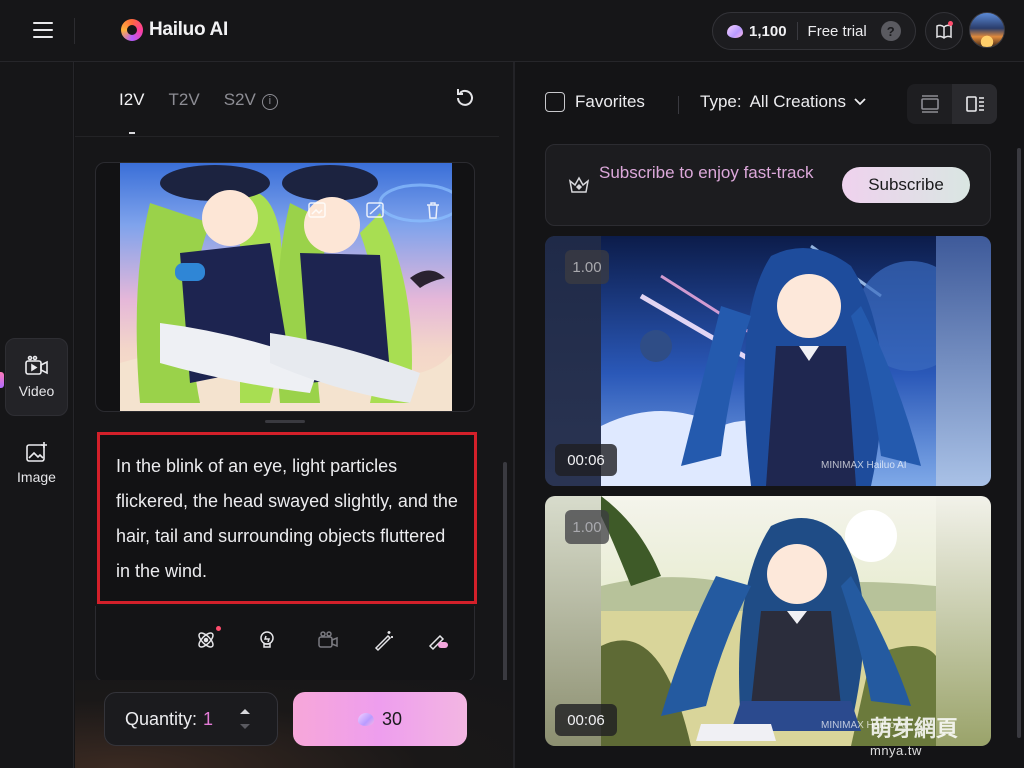 This screenshot has width=1024, height=768. What do you see at coordinates (896, 750) in the screenshot?
I see `site-watermark-url: mnya.tw` at bounding box center [896, 750].